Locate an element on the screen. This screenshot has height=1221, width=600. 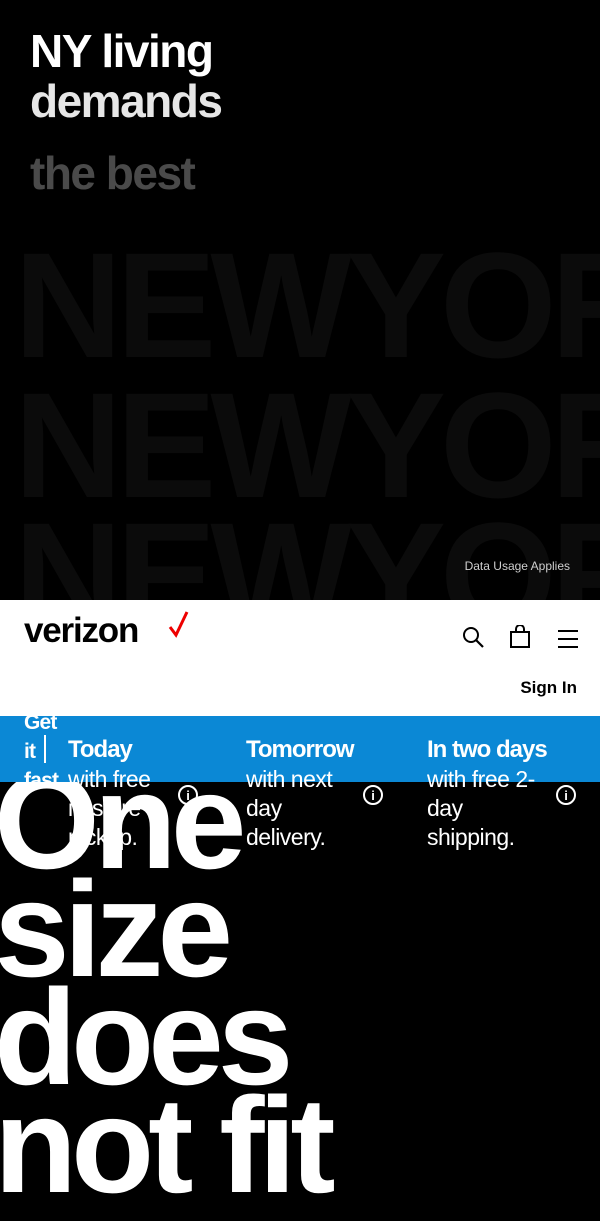
shipping-option-today: Today with free in-store pickup. is located at coordinates (109, 793).